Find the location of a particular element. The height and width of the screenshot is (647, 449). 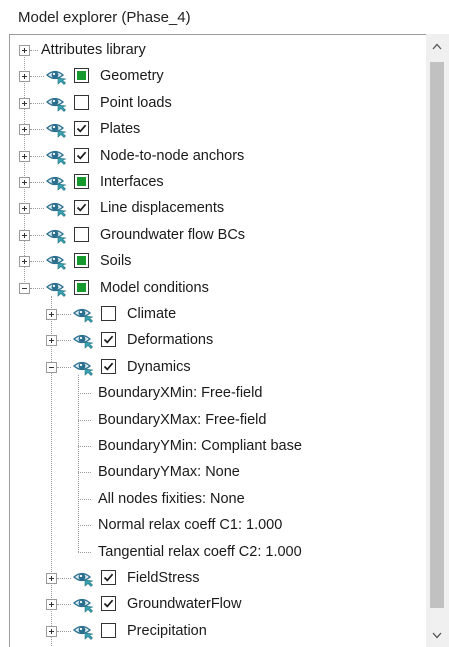

tree-item-attributes-library: Attributes library is located at coordinates (215, 50).